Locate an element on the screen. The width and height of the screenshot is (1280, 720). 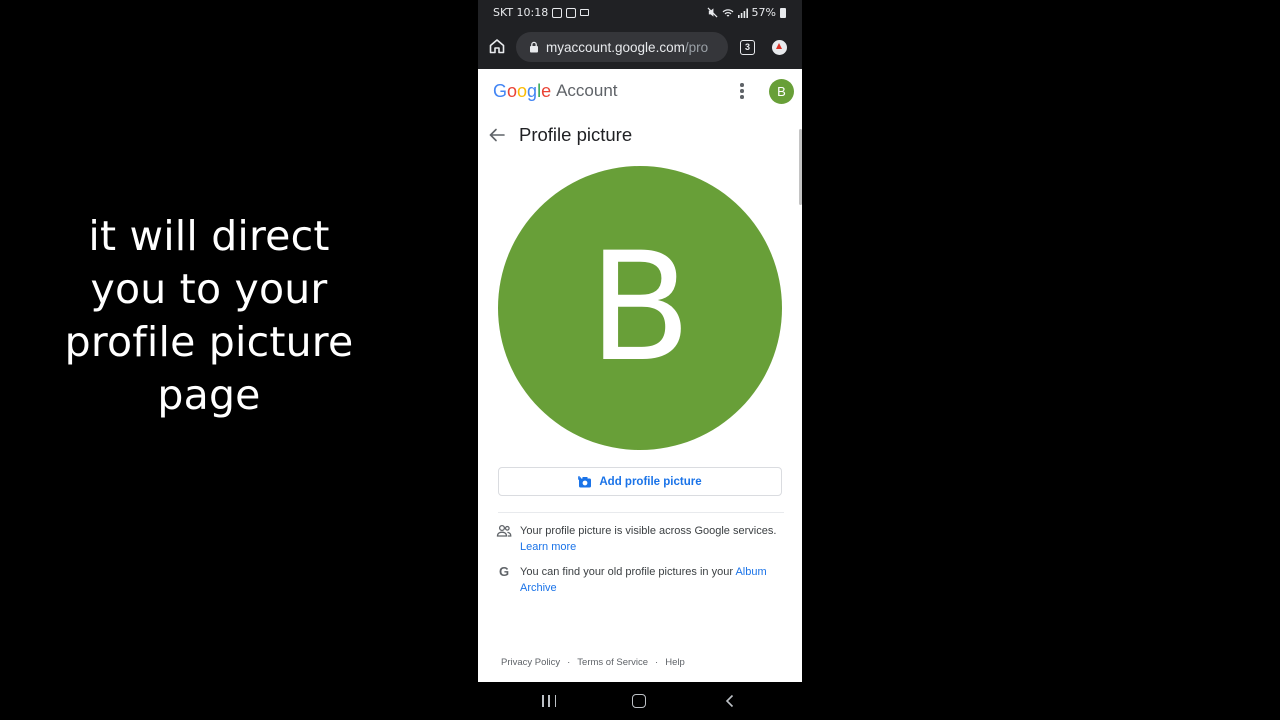
account-avatar: B is located at coordinates (781, 91).